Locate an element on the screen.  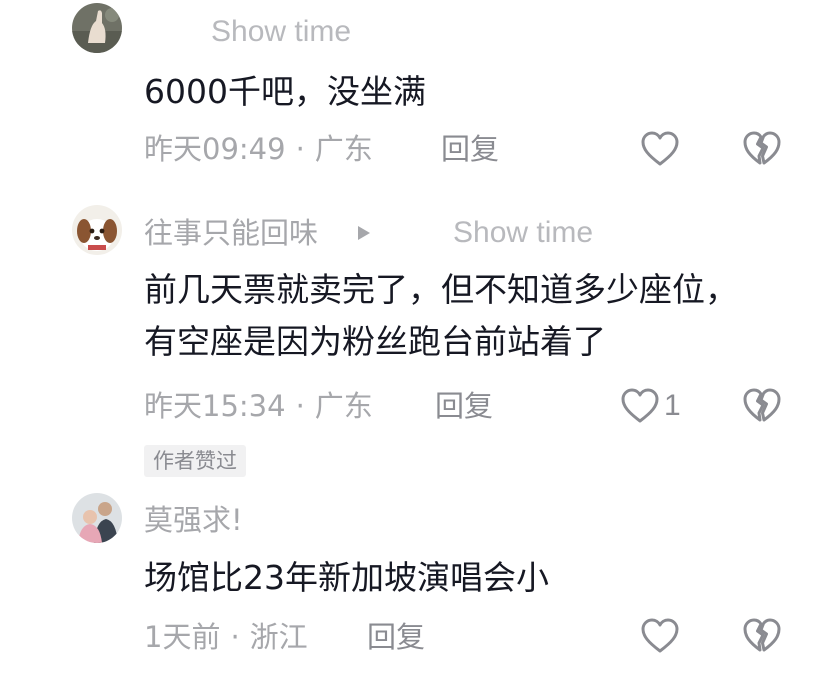
comment-meta: 昨天15:34 · 广东 is located at coordinates (258, 406).